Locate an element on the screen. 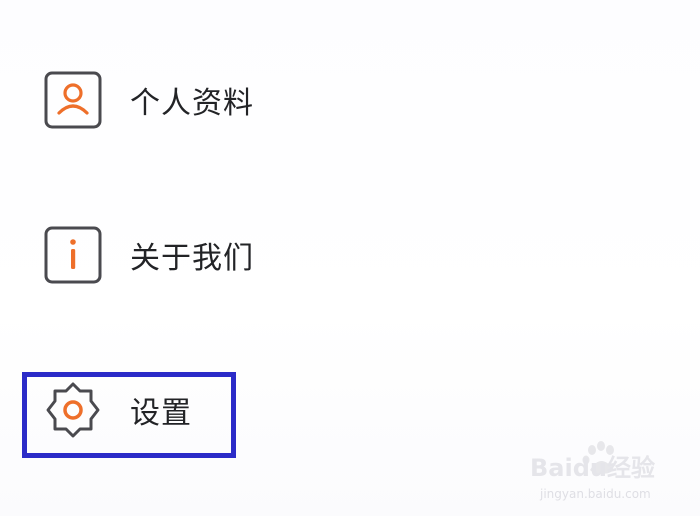 The width and height of the screenshot is (700, 516). menu-item-about: 关于我们 is located at coordinates (149, 255).